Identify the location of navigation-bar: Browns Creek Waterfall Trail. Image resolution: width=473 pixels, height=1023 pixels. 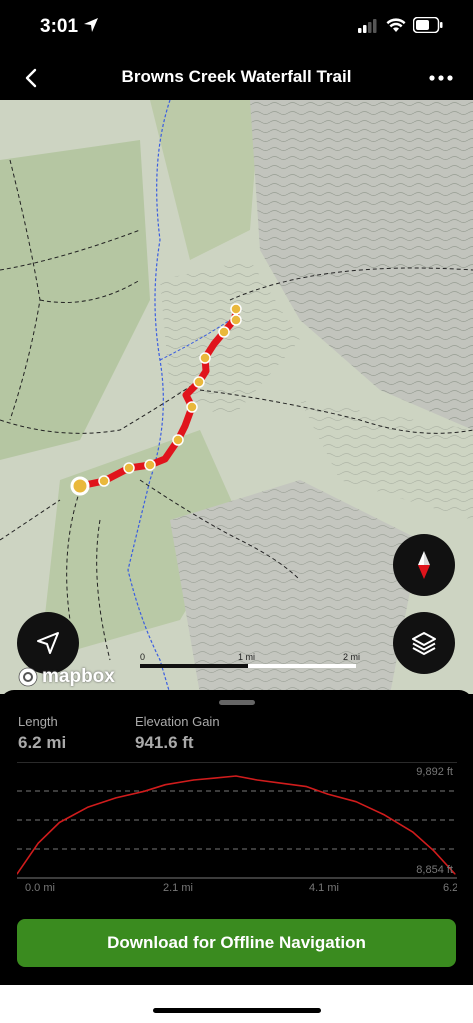
(236, 79).